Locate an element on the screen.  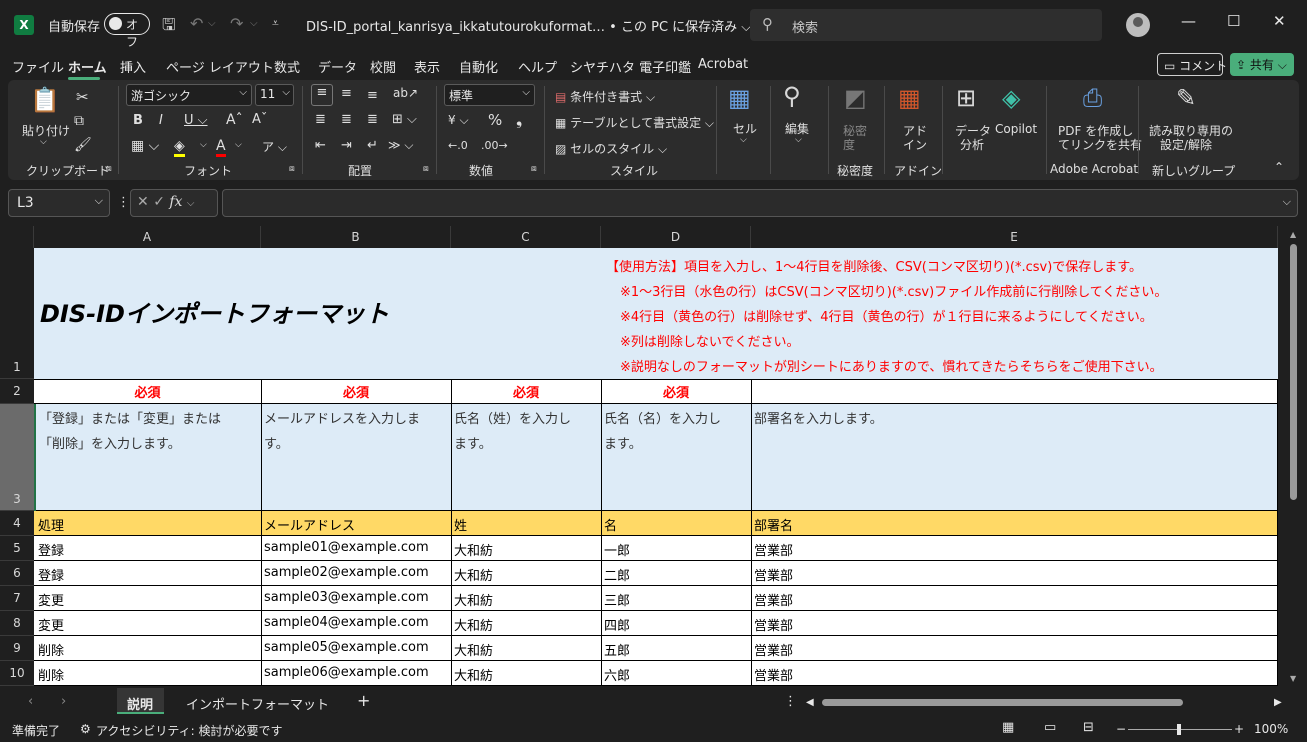
format-painter-icon: 🖌 is located at coordinates (83, 145).